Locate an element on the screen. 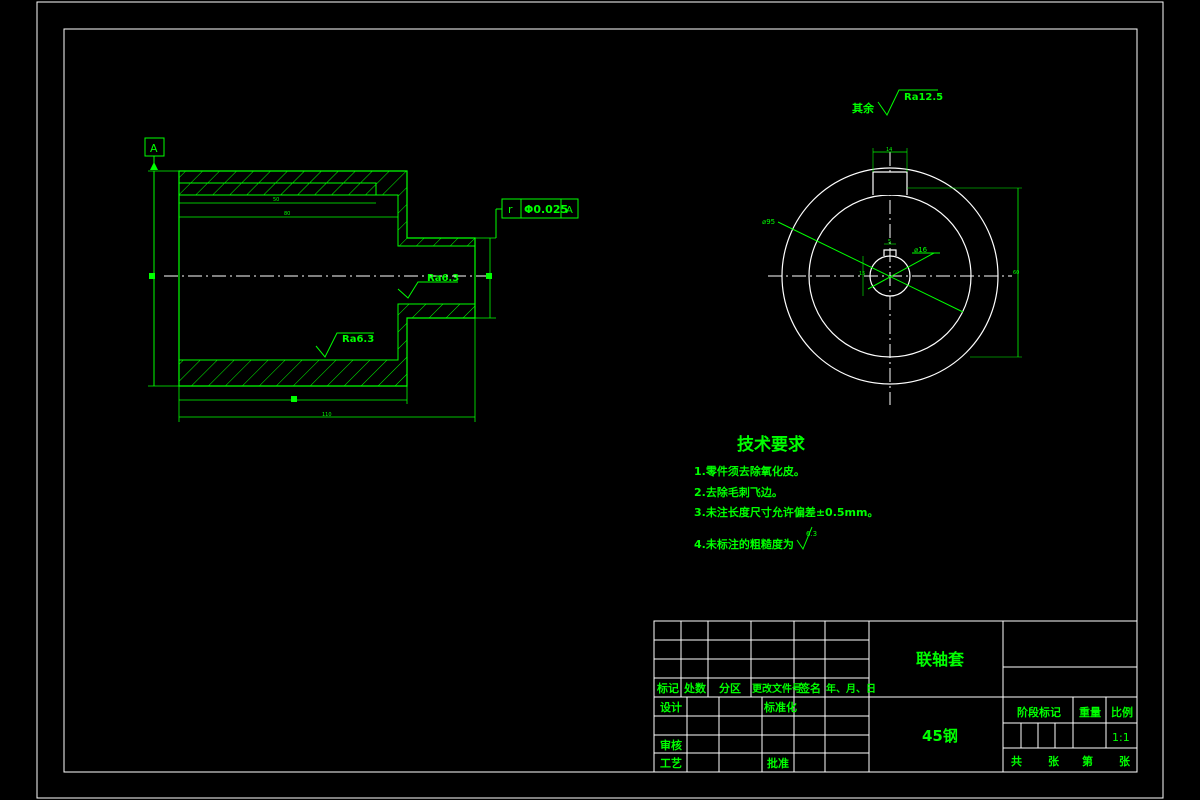  dim-outer: 60 is located at coordinates (1016, 273).